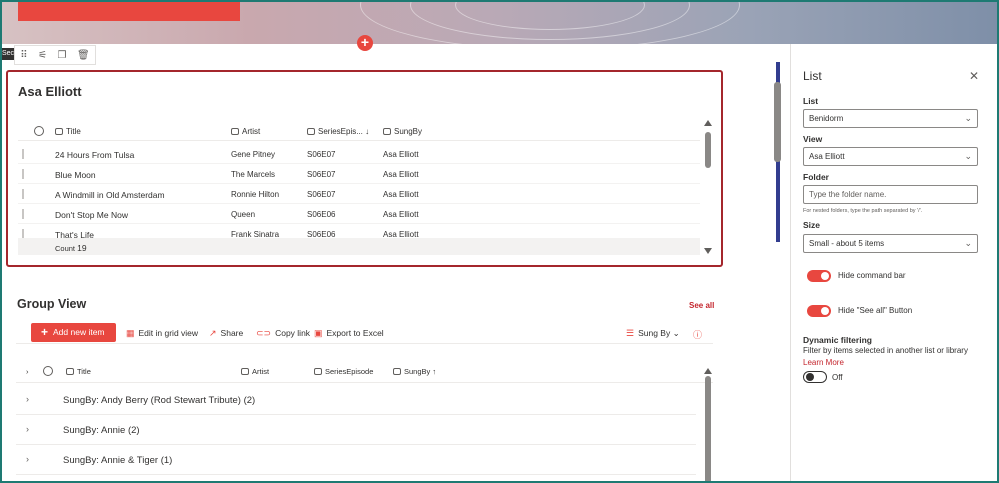 The width and height of the screenshot is (999, 483). I want to click on drag-handle-icon: ⠿, so click(23, 55).